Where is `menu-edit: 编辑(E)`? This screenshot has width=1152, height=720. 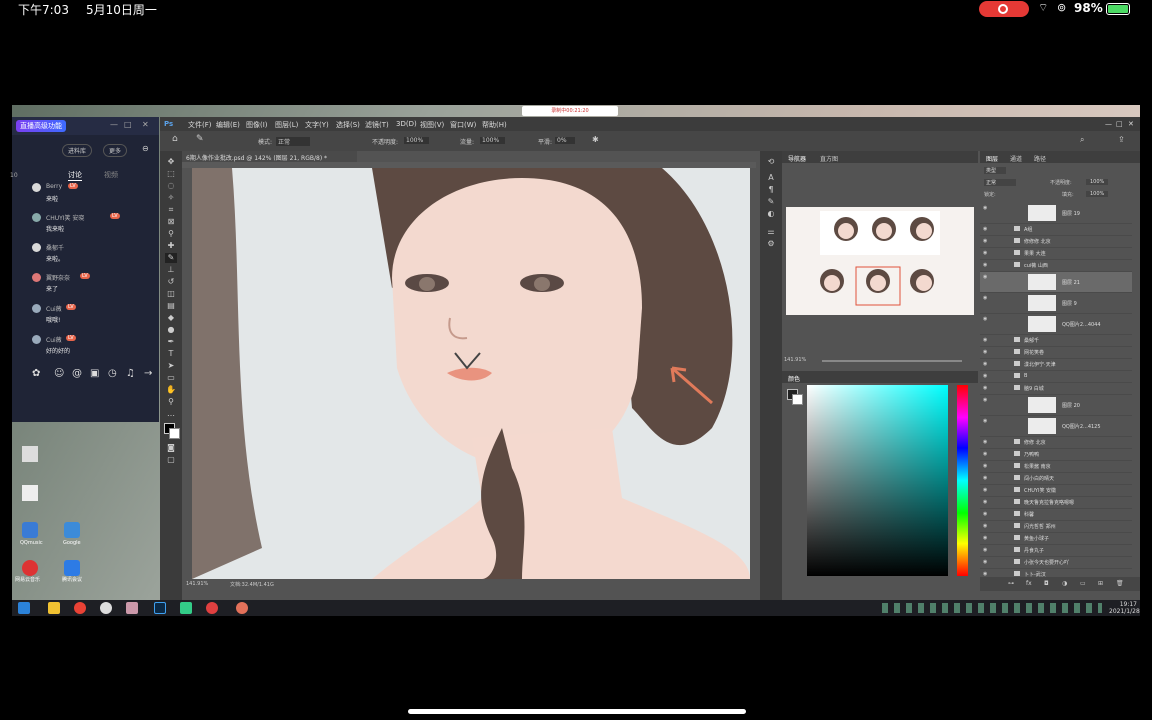
menu-edit: 编辑(E) is located at coordinates (228, 125).